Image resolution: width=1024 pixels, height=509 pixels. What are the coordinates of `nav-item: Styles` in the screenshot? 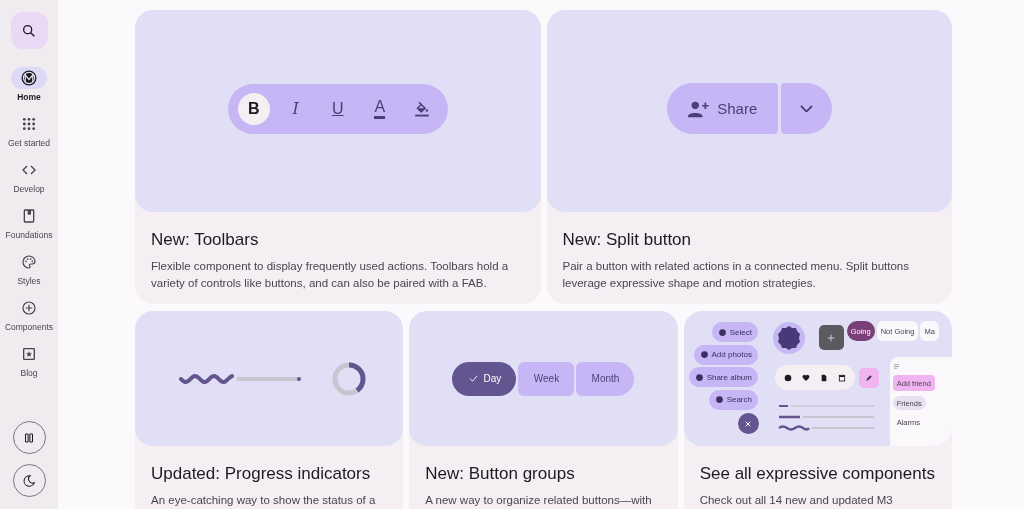 It's located at (29, 268).